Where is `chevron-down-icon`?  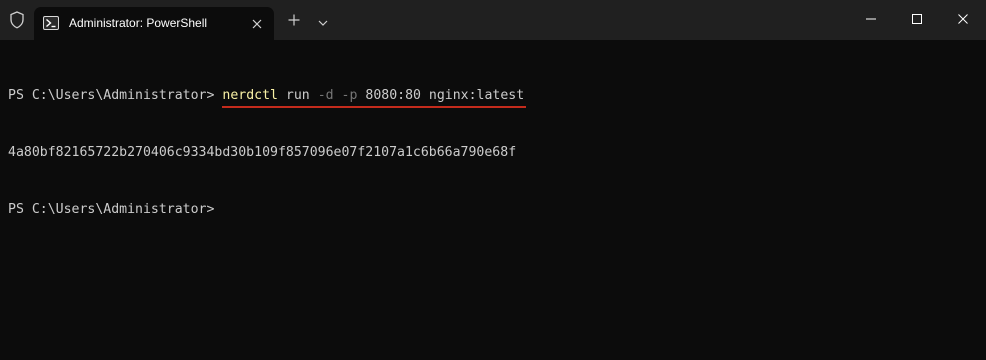
chevron-down-icon is located at coordinates (323, 22).